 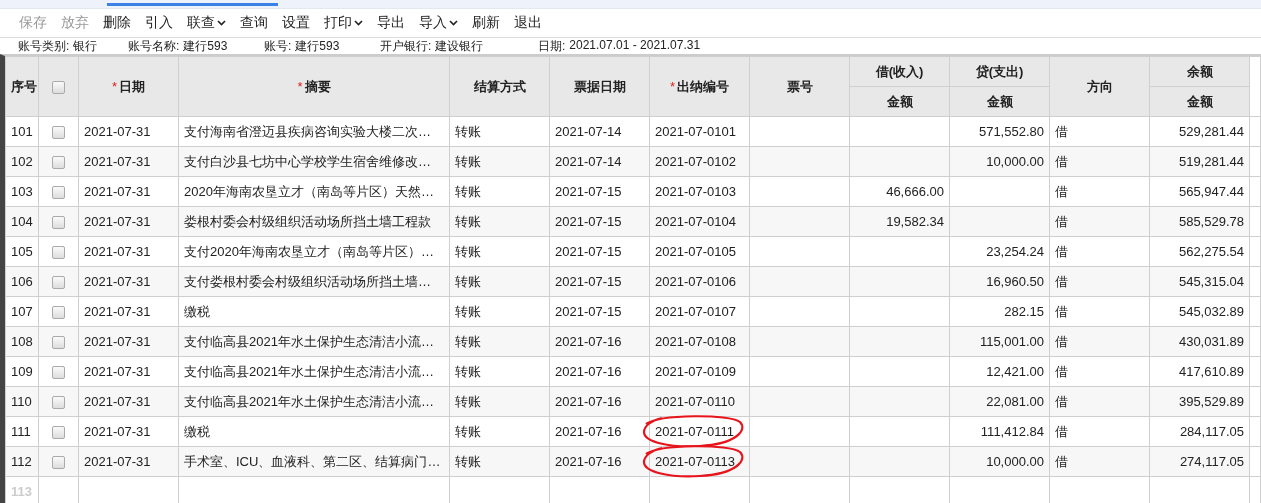 I want to click on table-cell: 545,032.89, so click(x=1211, y=311).